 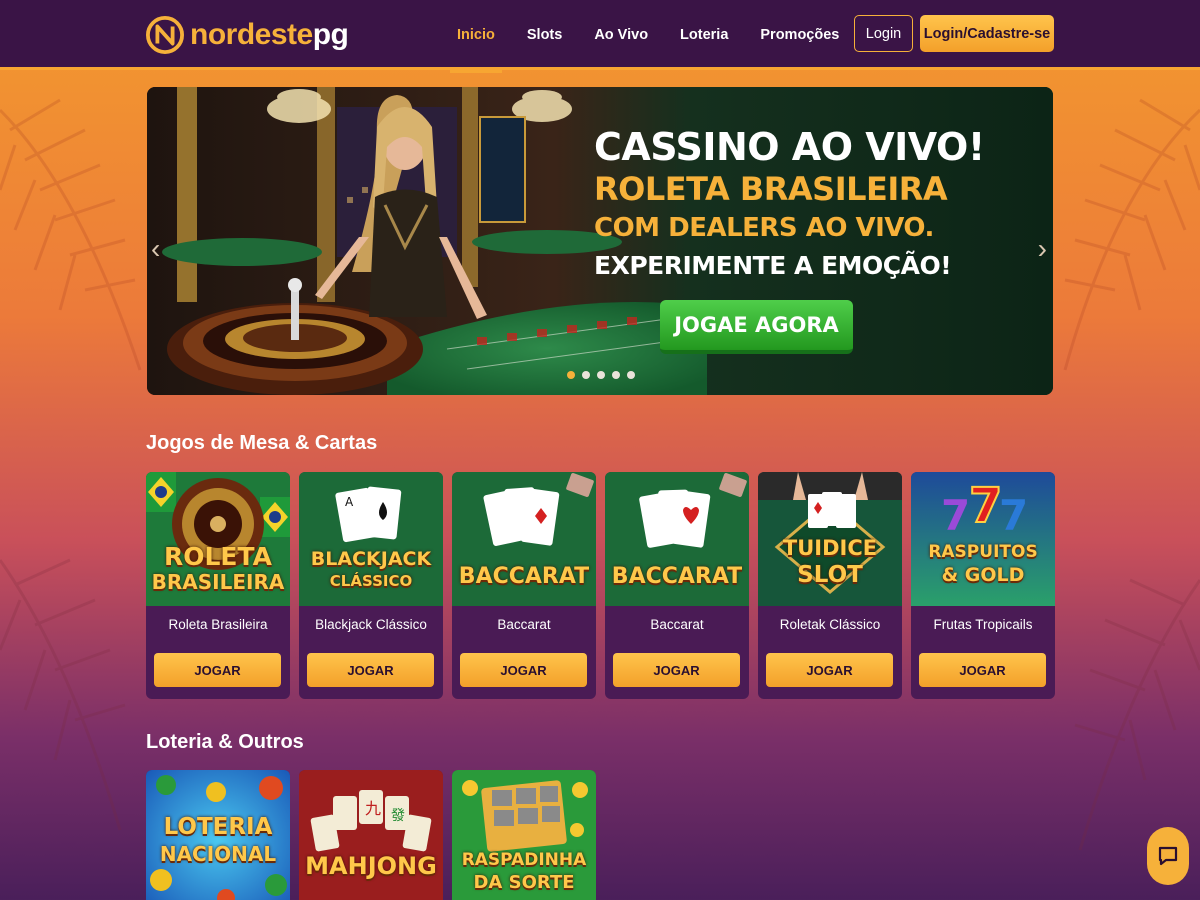 I want to click on game-thumb-title: ROLETA, so click(x=218, y=556).